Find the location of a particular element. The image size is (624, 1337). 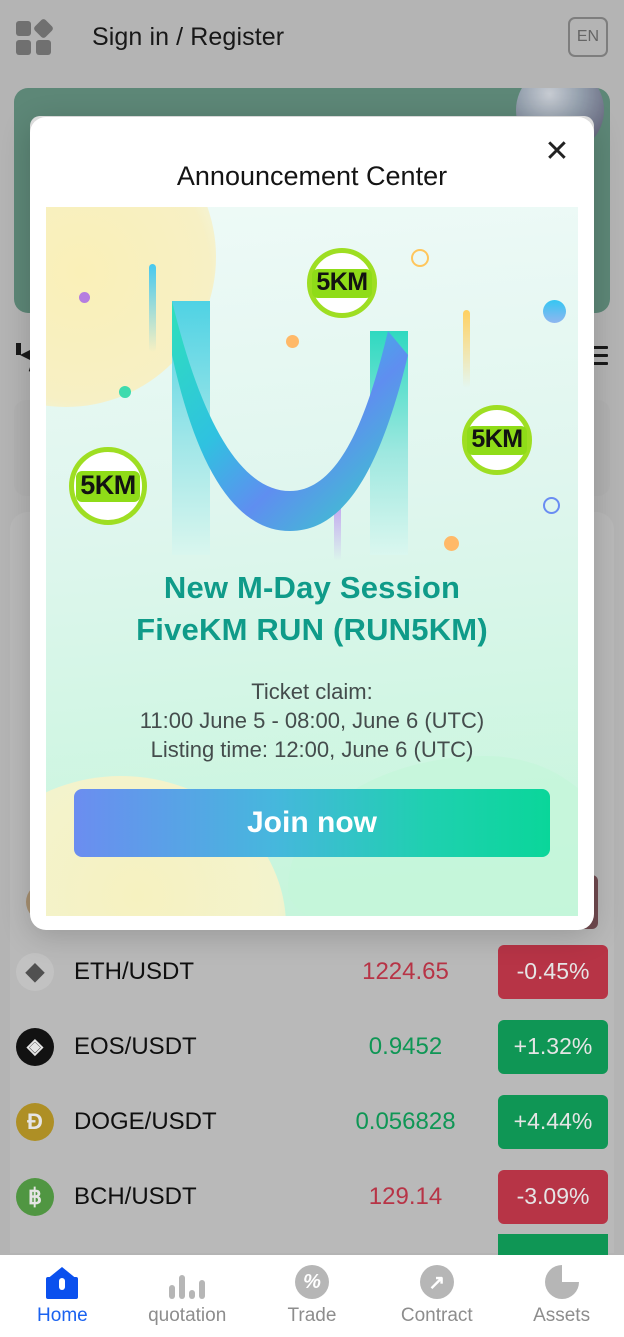

join-now-button: Join now is located at coordinates (312, 823).